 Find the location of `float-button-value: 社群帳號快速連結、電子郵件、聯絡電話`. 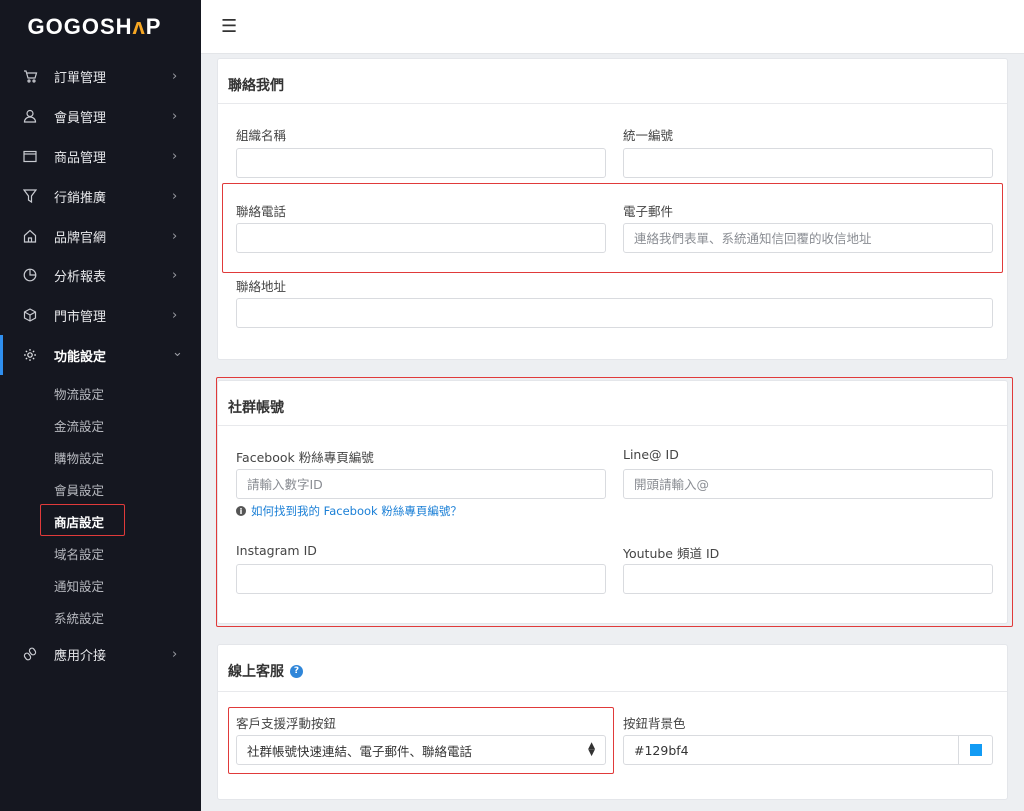

float-button-value: 社群帳號快速連結、電子郵件、聯絡電話 is located at coordinates (360, 751).